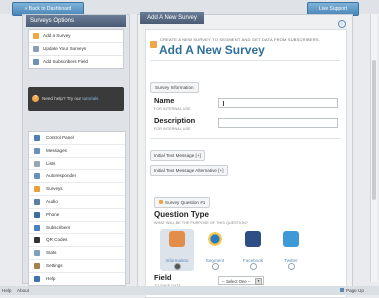 This screenshot has height=298, width=379. What do you see at coordinates (37, 227) in the screenshot?
I see `subscribers-icon` at bounding box center [37, 227].